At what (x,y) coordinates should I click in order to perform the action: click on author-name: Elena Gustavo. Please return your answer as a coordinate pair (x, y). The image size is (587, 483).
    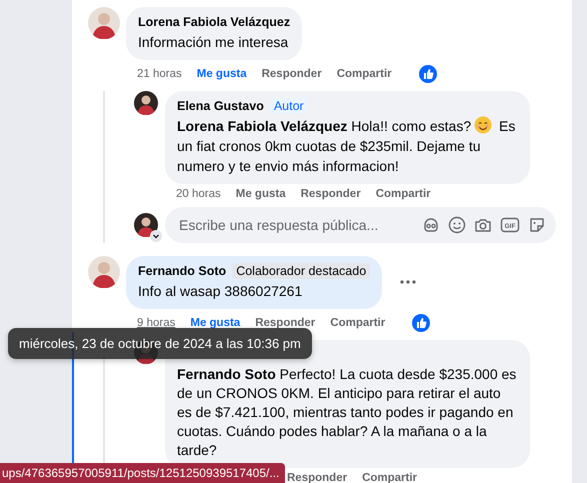
    Looking at the image, I should click on (220, 106).